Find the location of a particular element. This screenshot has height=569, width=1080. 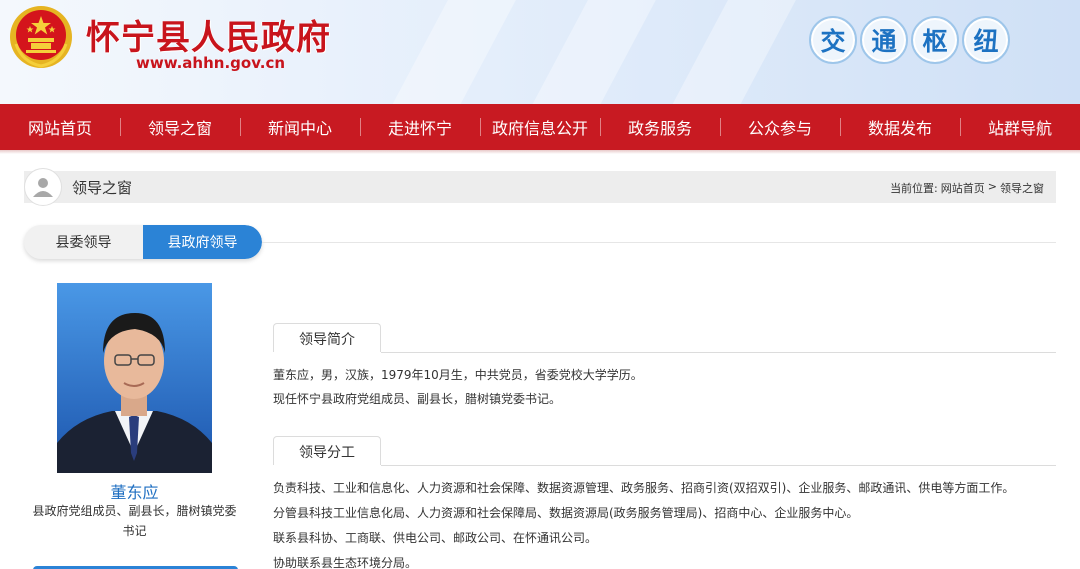

hub-char: 交 is located at coordinates (833, 40).